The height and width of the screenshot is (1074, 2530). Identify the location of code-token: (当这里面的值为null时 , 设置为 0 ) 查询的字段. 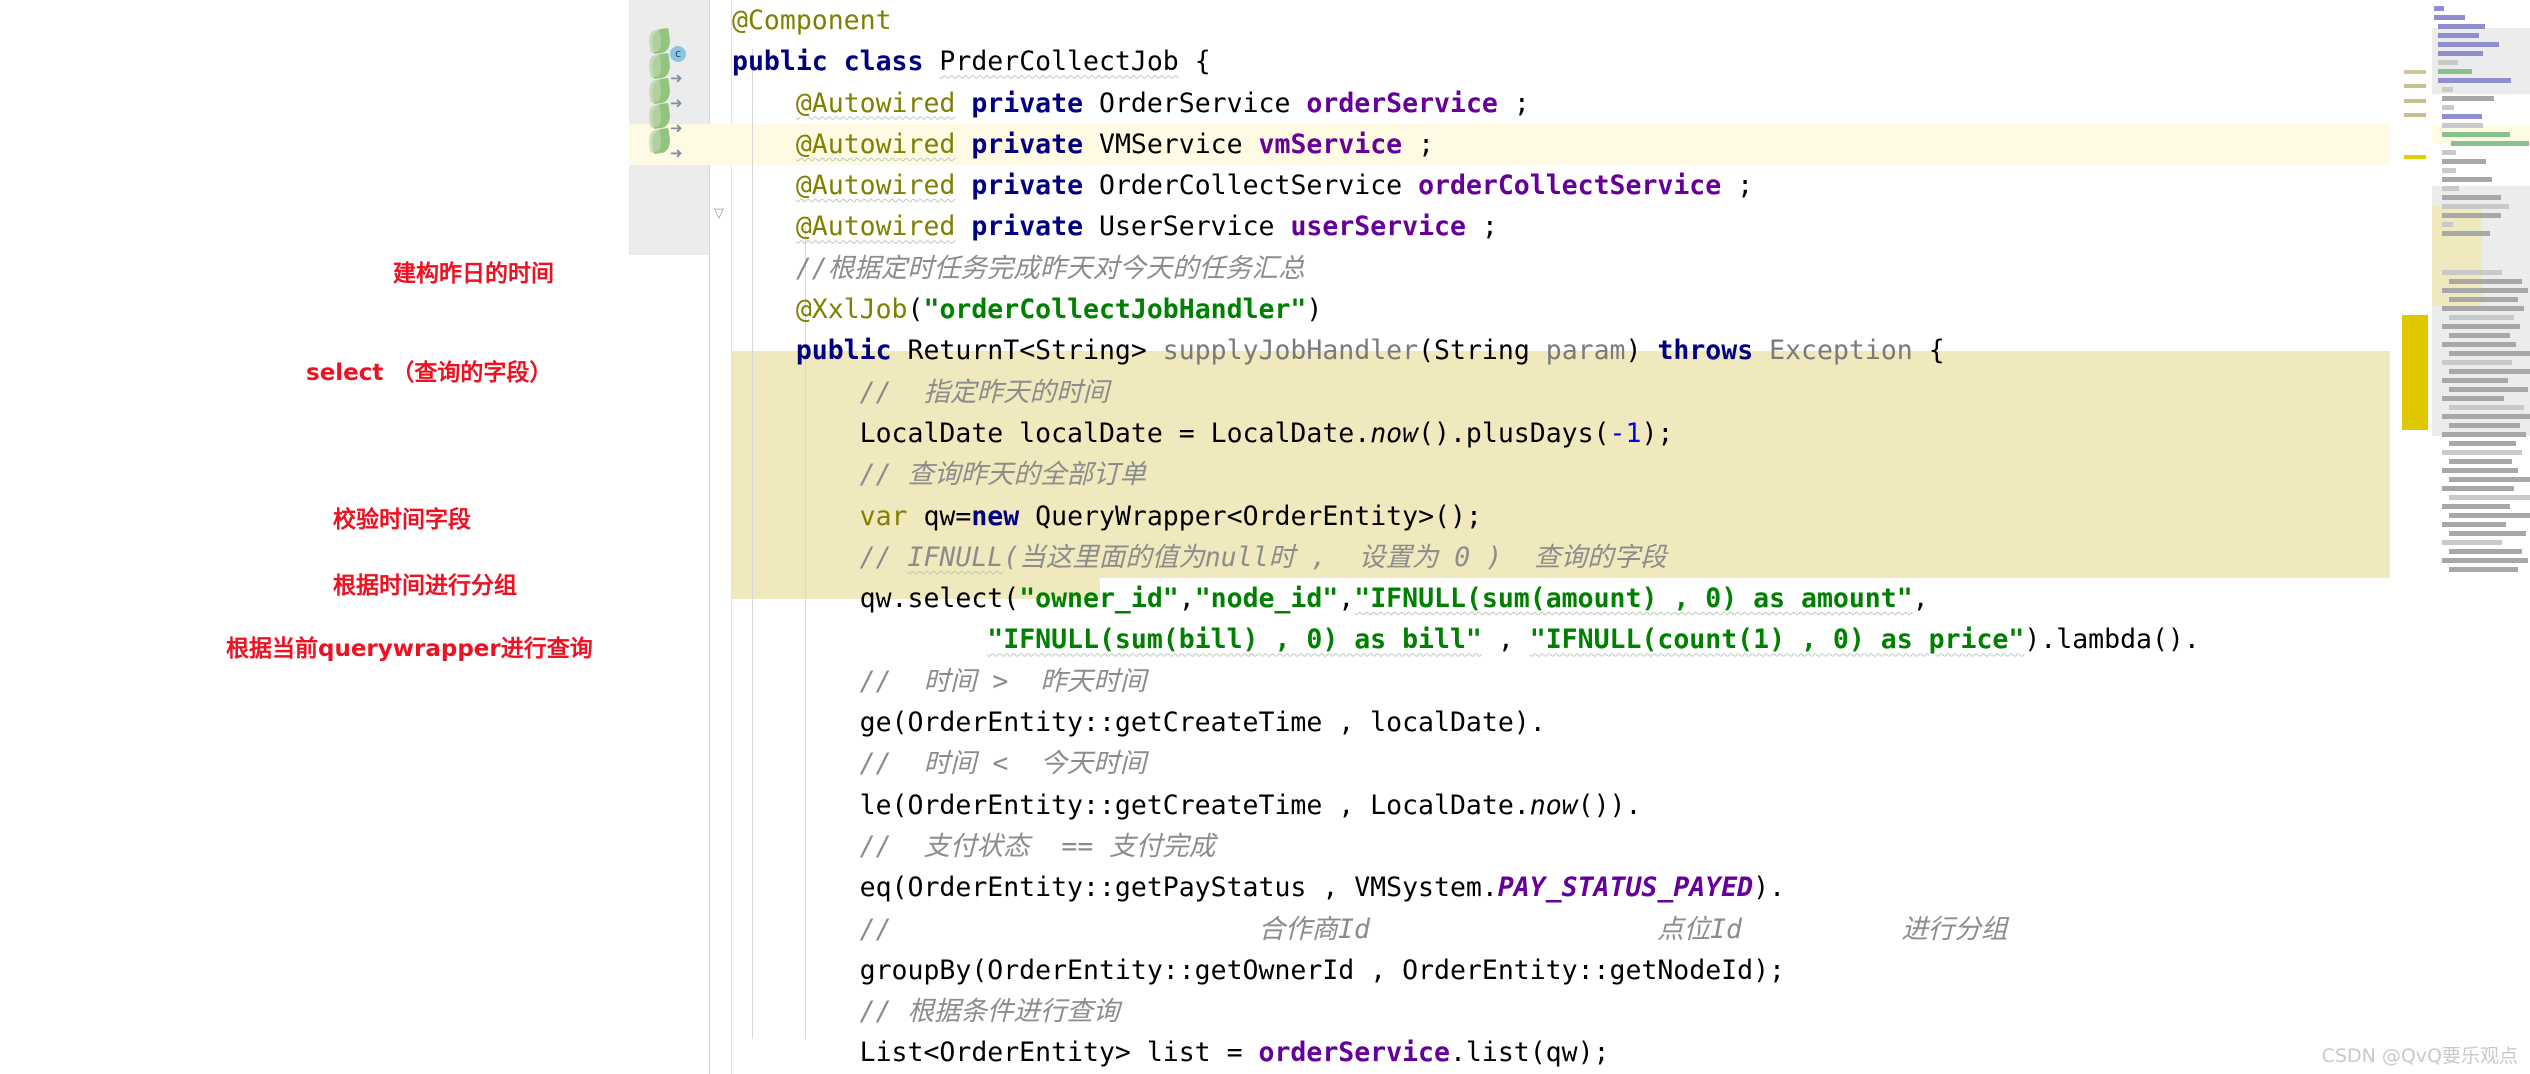
(1335, 557).